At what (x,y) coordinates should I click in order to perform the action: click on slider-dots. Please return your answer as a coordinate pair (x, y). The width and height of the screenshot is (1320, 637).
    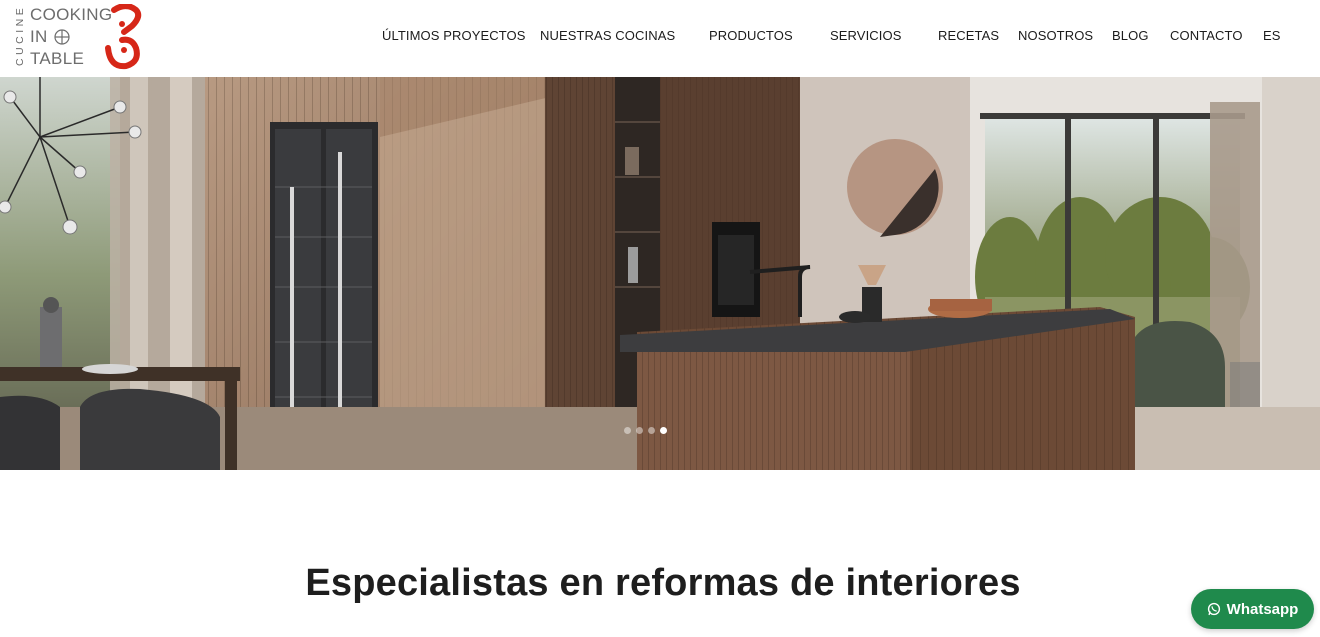
    Looking at the image, I should click on (645, 430).